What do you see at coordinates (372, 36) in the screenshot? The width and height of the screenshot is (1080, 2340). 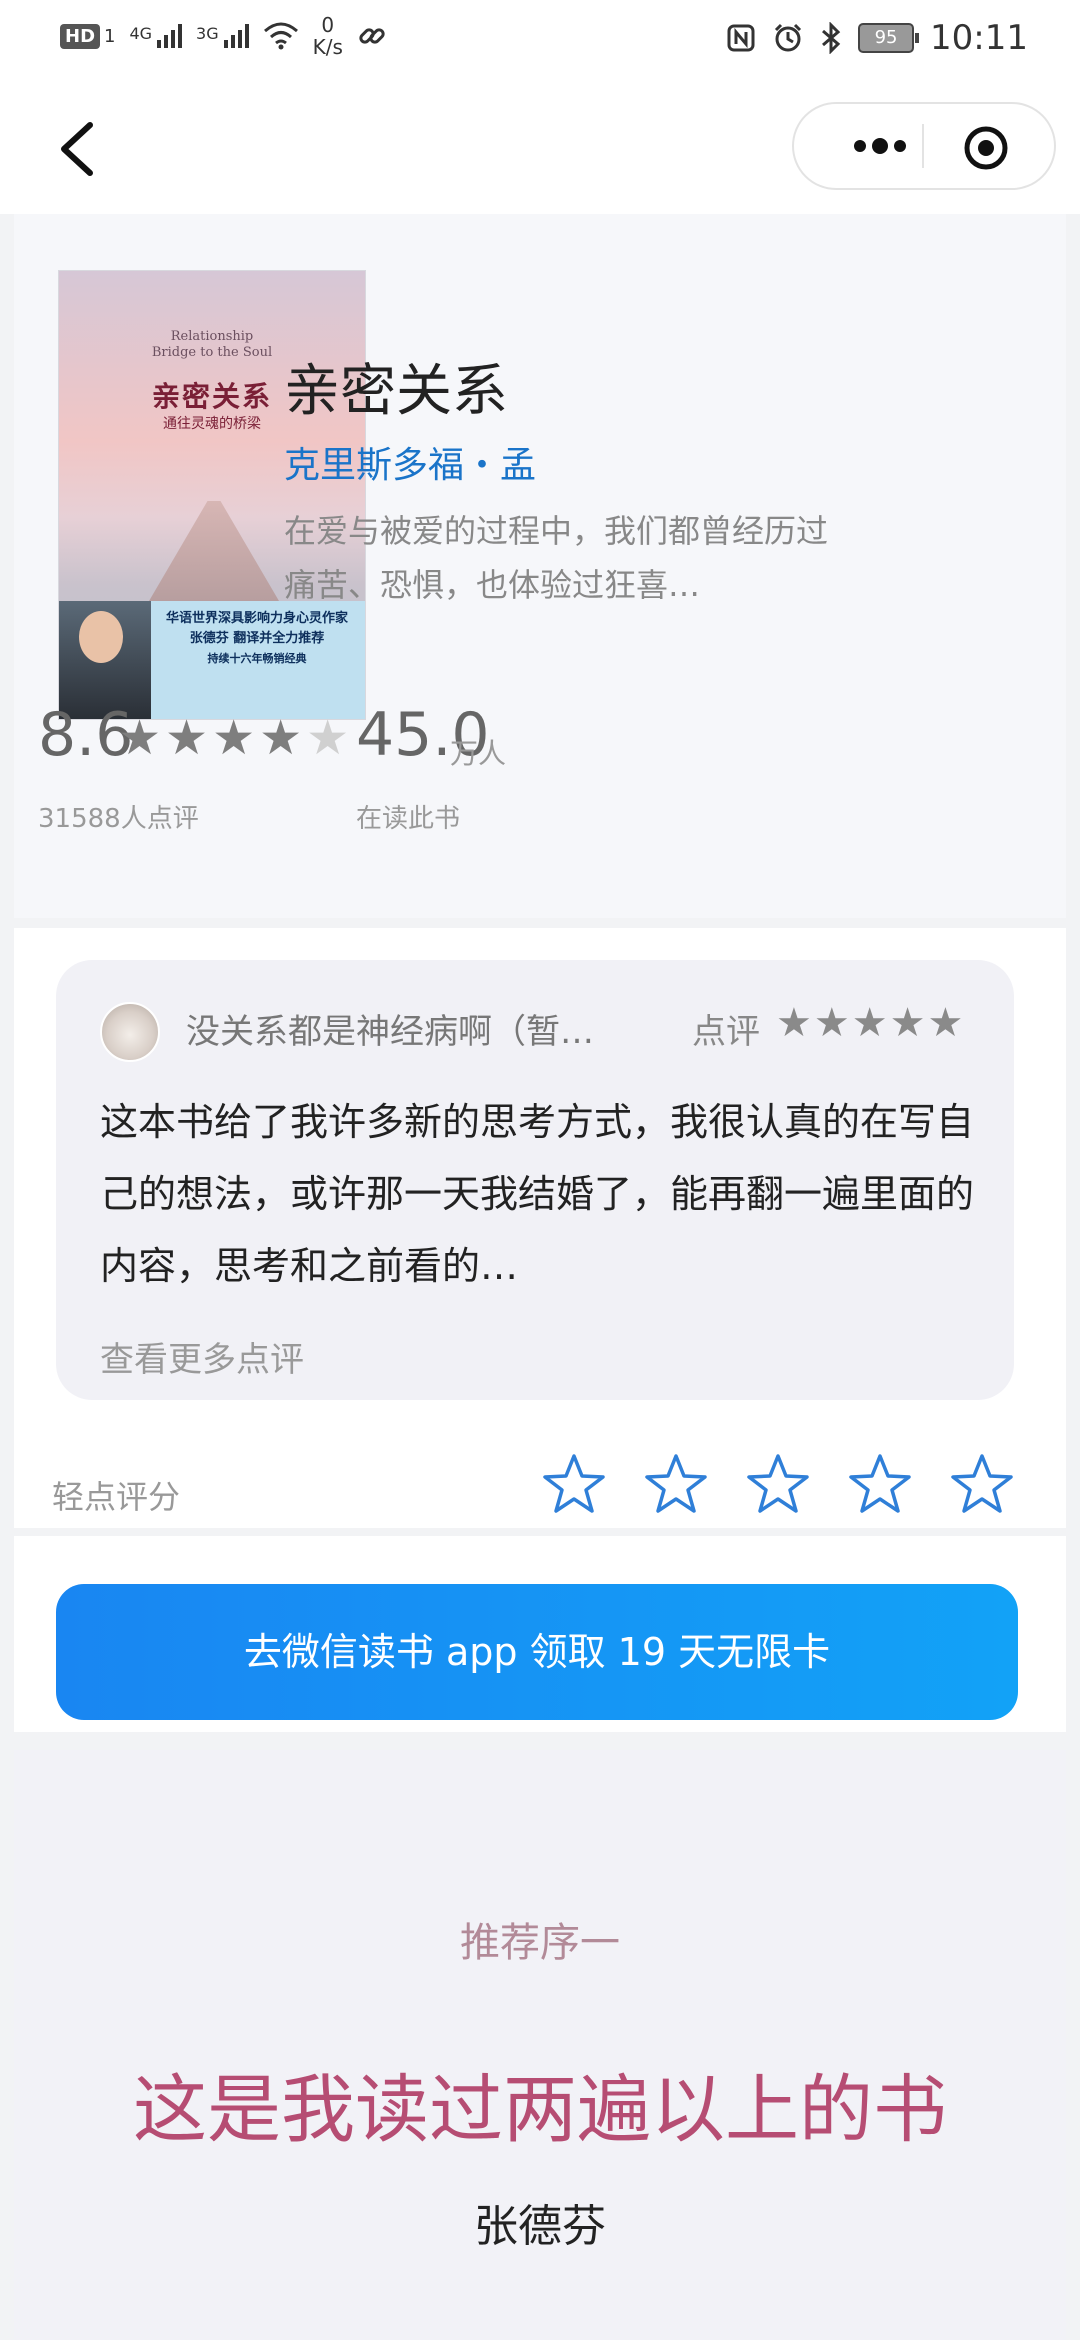 I see `link-icon` at bounding box center [372, 36].